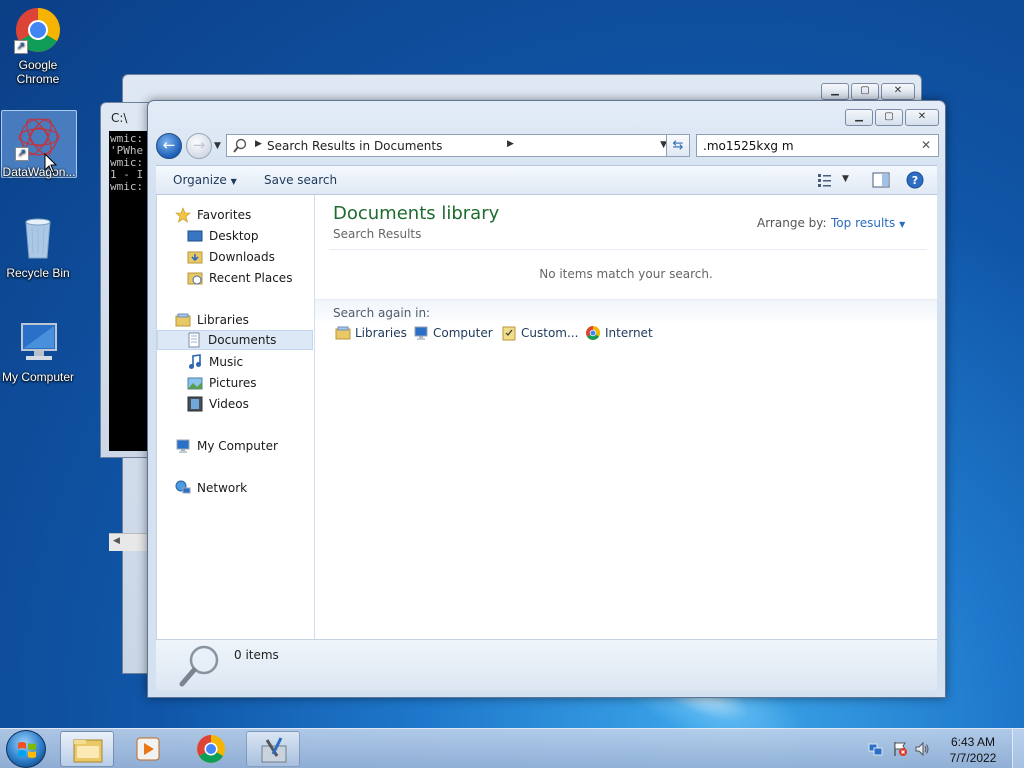 The height and width of the screenshot is (768, 1024). I want to click on star-icon, so click(183, 215).